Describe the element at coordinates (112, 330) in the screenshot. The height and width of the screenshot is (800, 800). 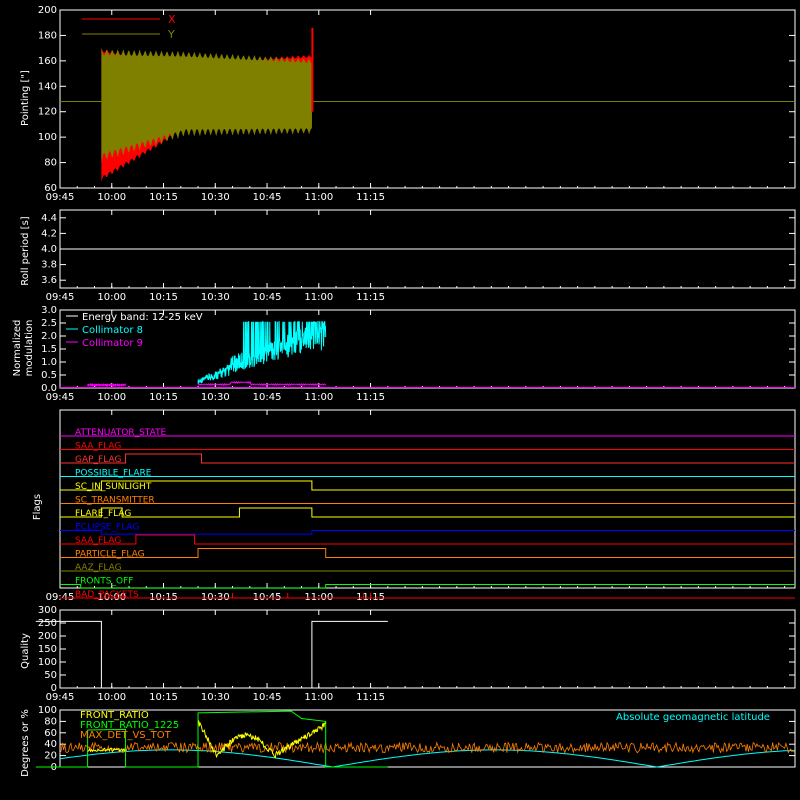
I see `legend-coll8-label: Collimator 8` at that location.